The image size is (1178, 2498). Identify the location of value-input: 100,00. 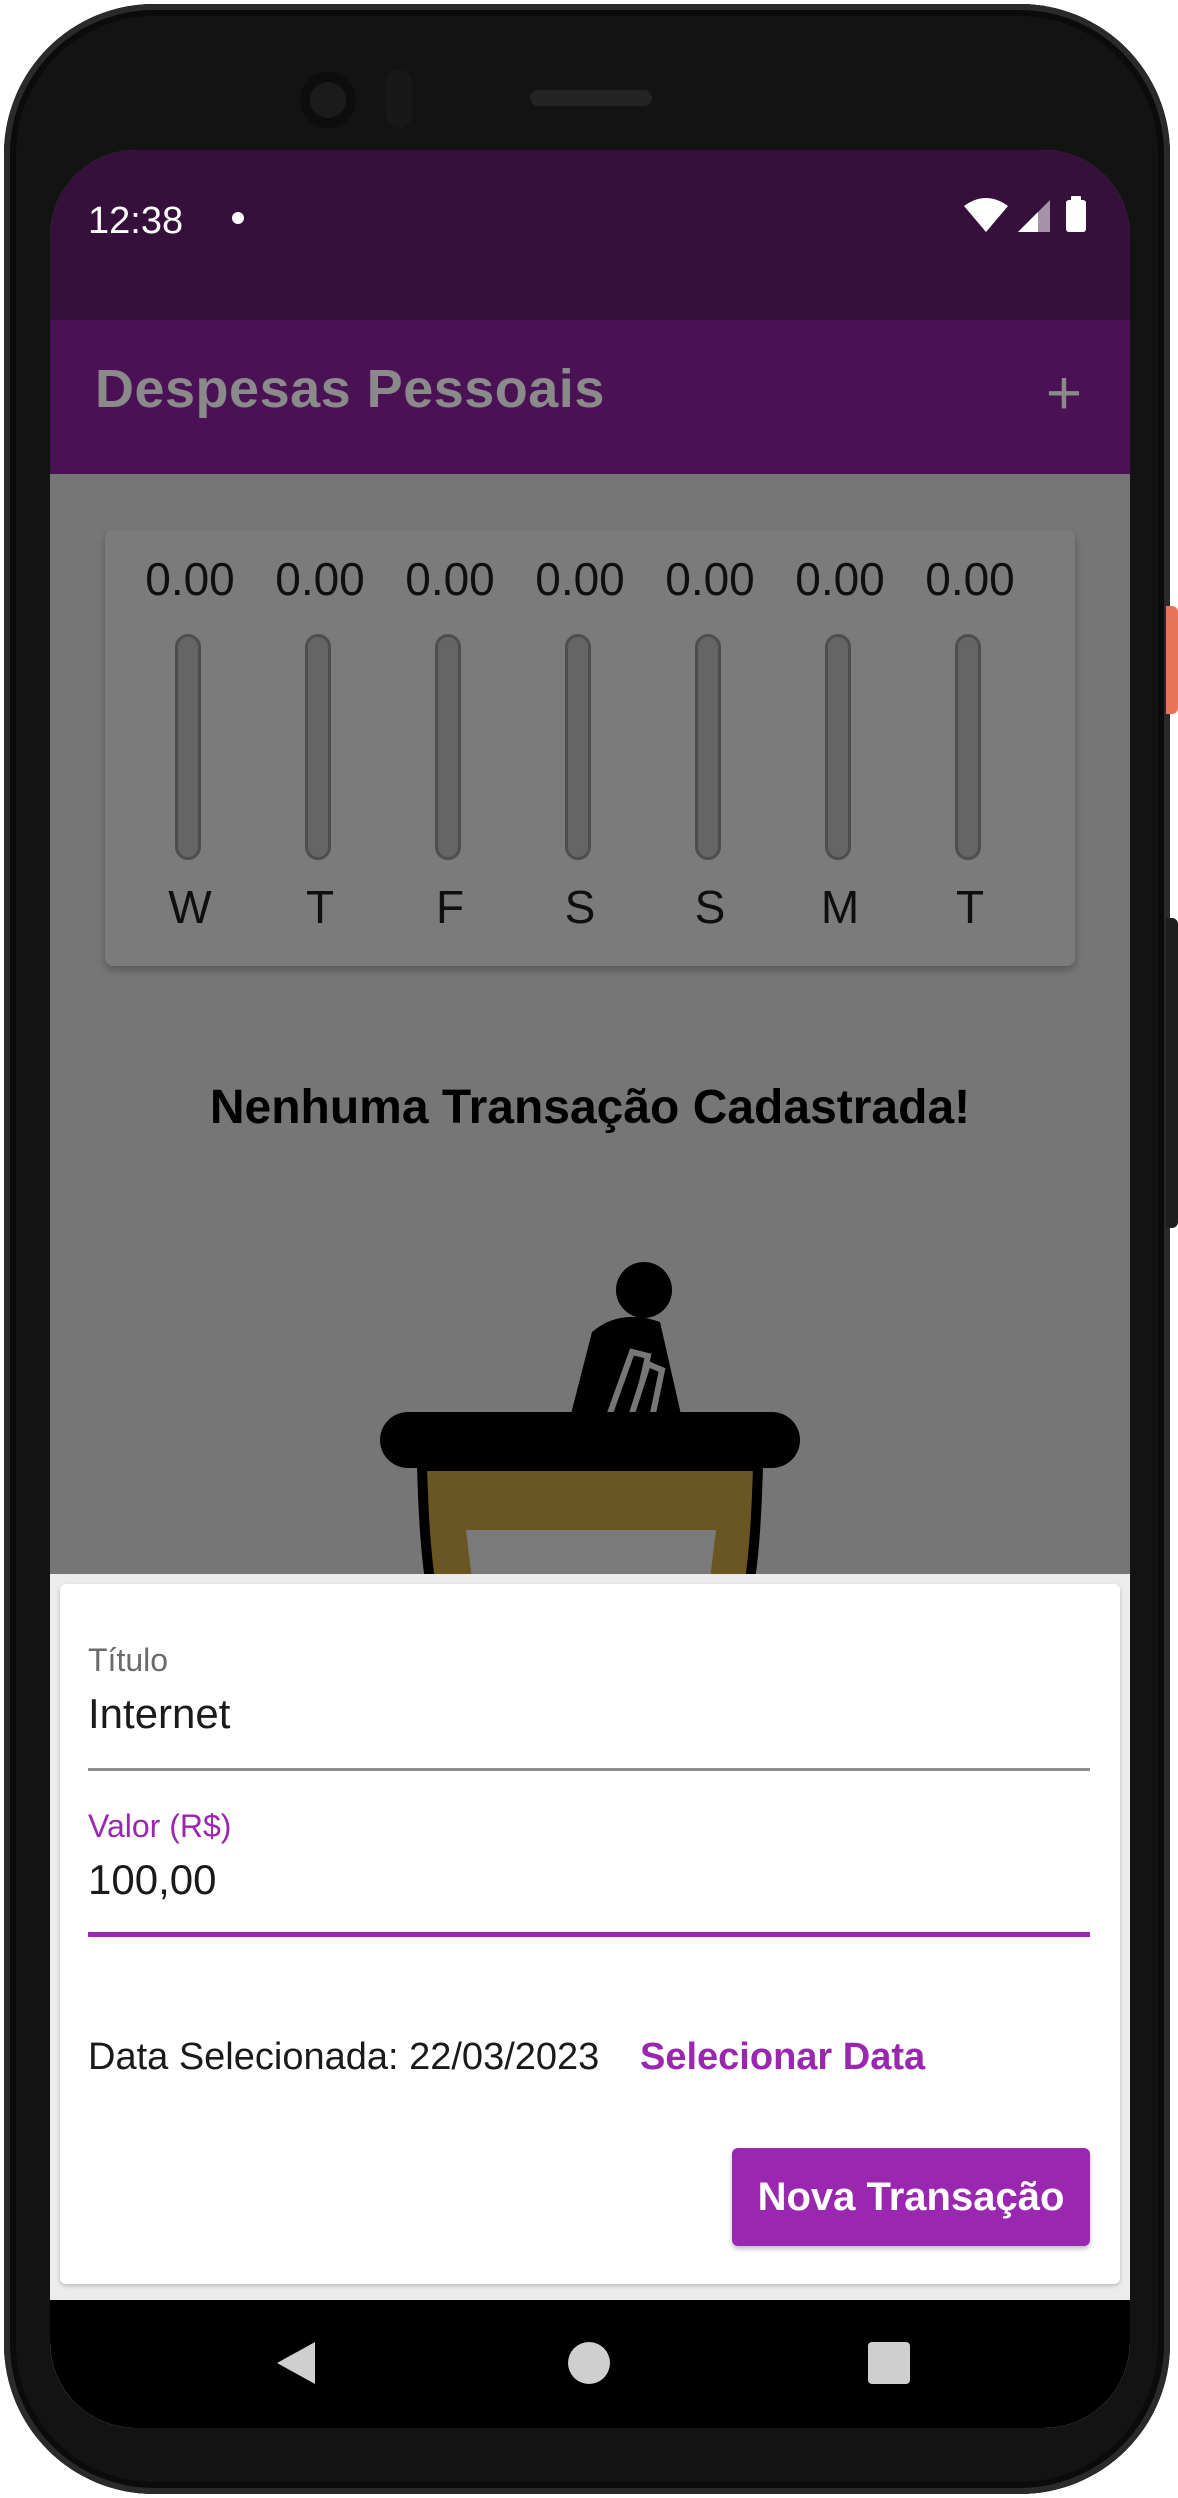
(152, 1880).